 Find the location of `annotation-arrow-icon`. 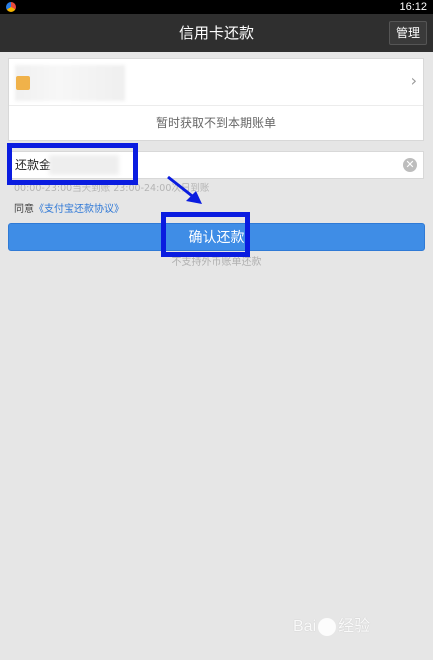

annotation-arrow-icon is located at coordinates (184, 189).